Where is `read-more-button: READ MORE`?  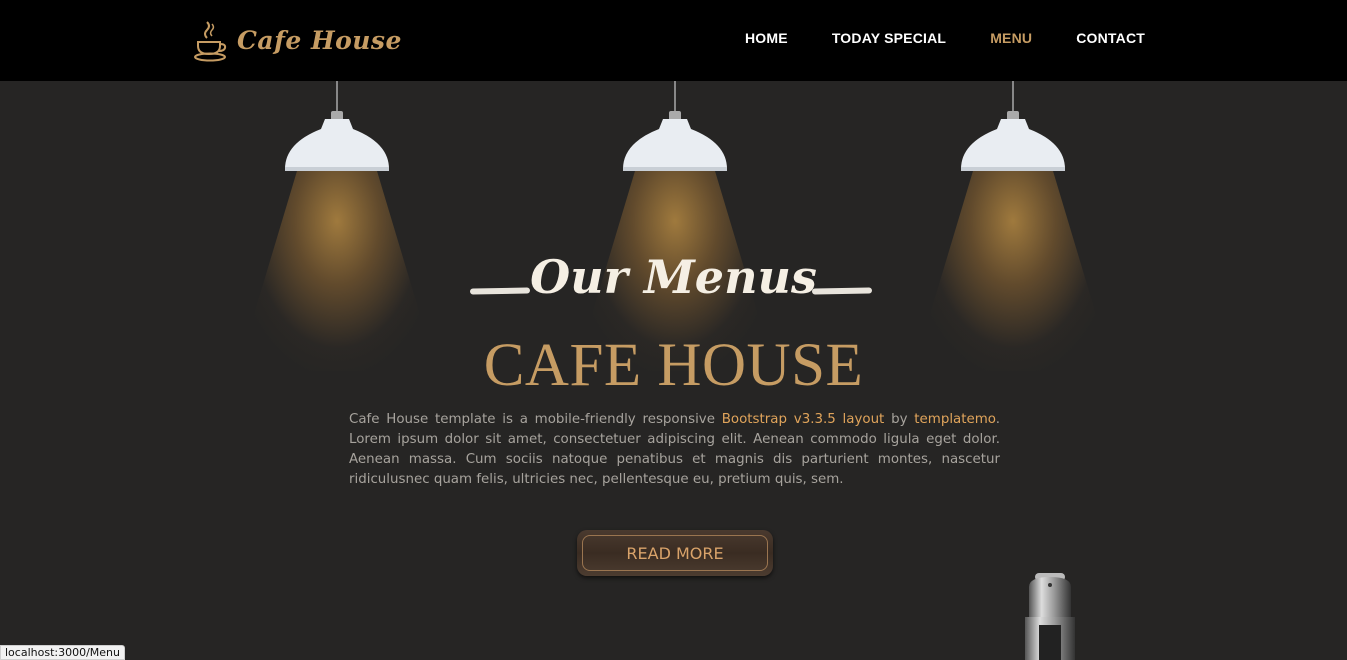
read-more-button: READ MORE is located at coordinates (675, 553).